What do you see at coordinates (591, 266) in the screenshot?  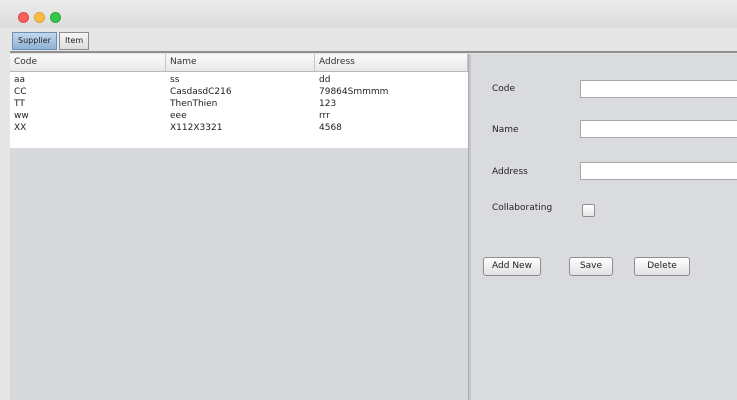 I see `save-button: Save` at bounding box center [591, 266].